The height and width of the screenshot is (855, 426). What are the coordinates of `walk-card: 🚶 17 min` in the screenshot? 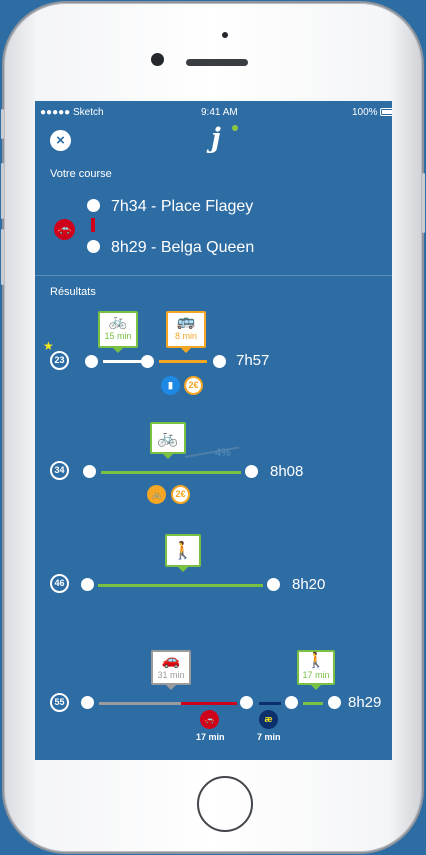 It's located at (316, 670).